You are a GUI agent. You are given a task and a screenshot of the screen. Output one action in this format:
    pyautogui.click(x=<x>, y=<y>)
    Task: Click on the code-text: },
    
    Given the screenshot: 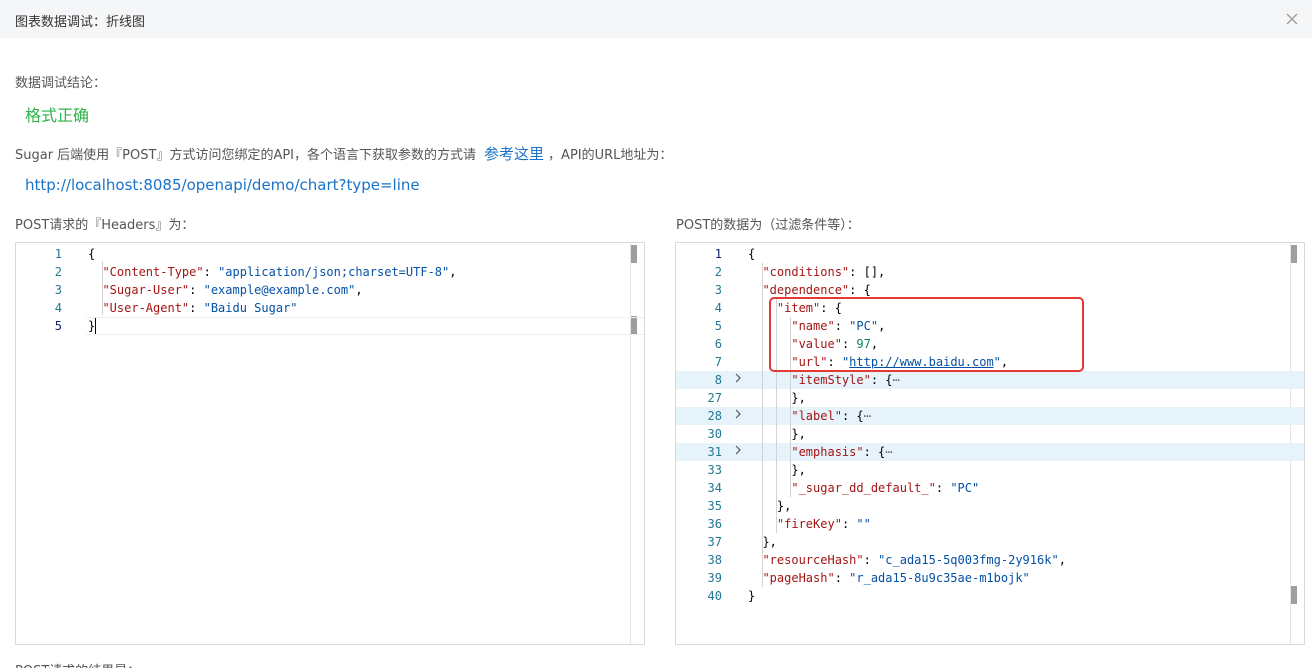 What is the action you would take?
    pyautogui.click(x=770, y=506)
    